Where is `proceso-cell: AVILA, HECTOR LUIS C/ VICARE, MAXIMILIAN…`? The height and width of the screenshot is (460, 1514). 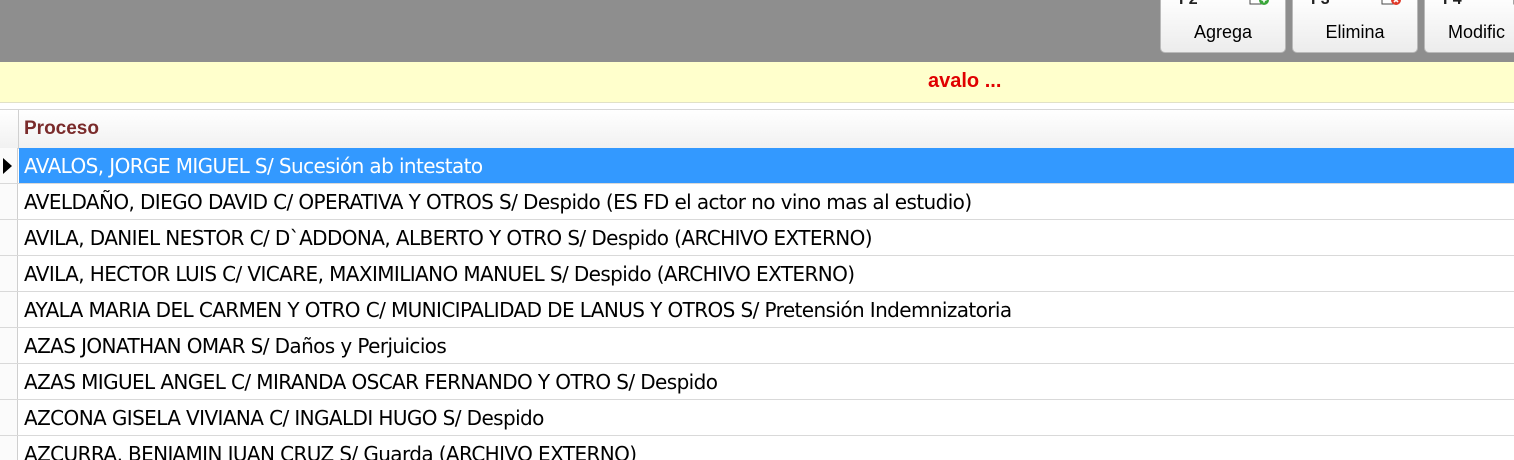 proceso-cell: AVILA, HECTOR LUIS C/ VICARE, MAXIMILIAN… is located at coordinates (766, 273).